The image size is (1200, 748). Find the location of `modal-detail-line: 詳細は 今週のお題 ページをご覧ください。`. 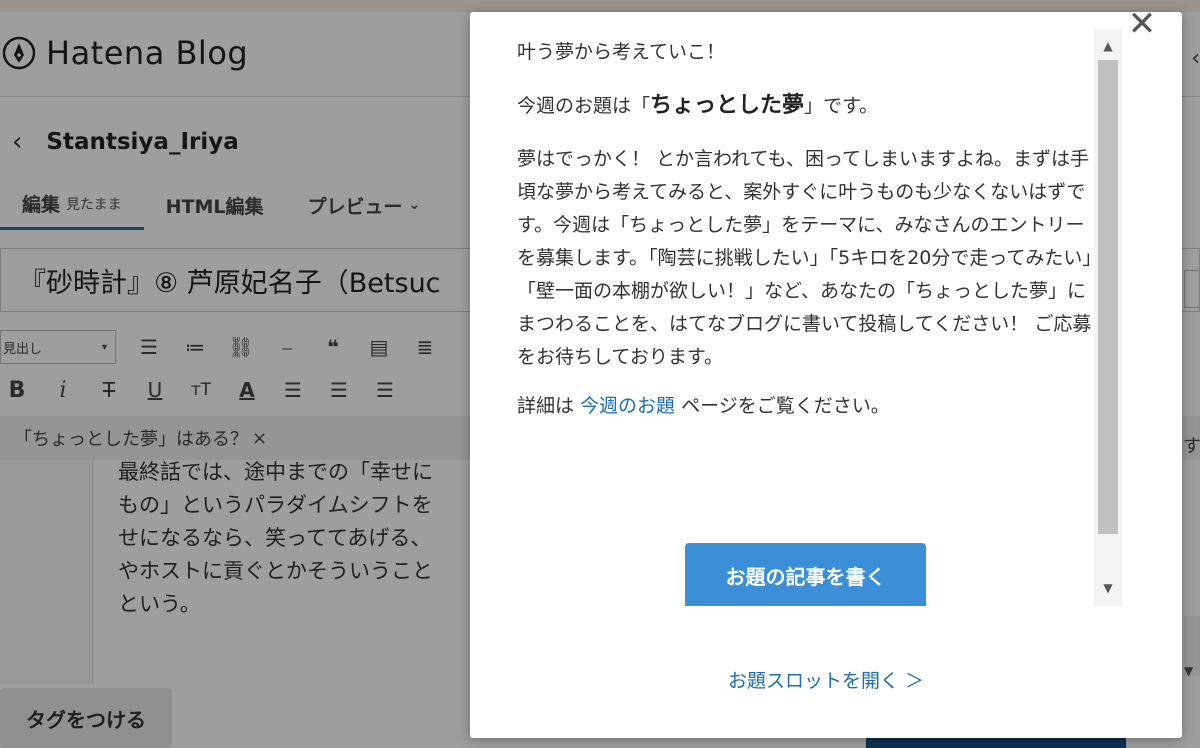

modal-detail-line: 詳細は 今週のお題 ページをご覧ください。 is located at coordinates (804, 406).